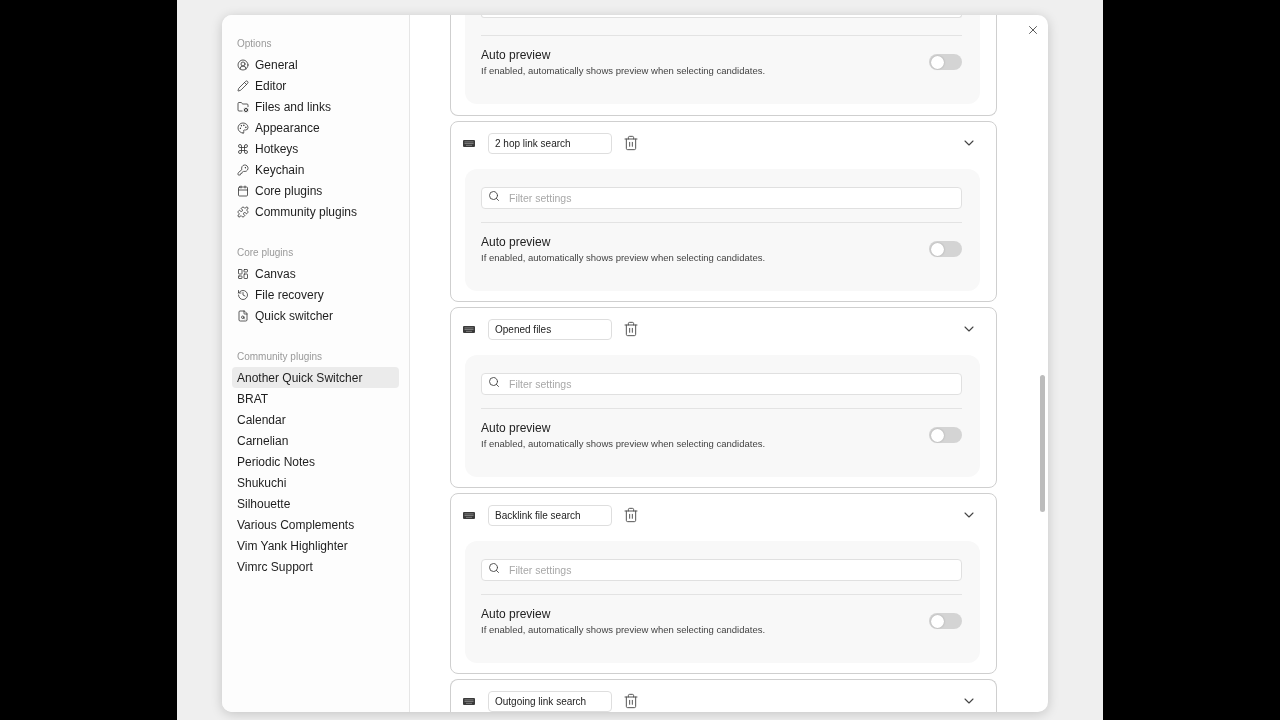  Describe the element at coordinates (243, 169) in the screenshot. I see `key-icon` at that location.